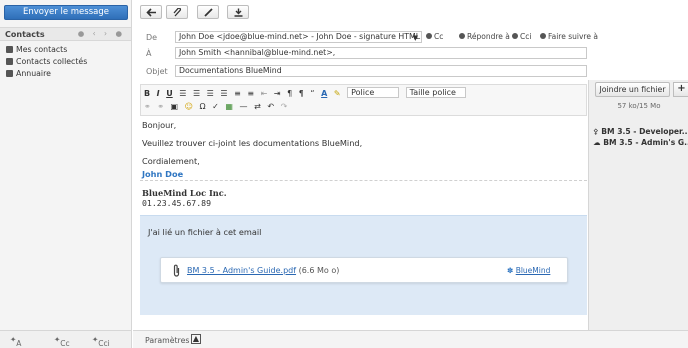  What do you see at coordinates (284, 106) in the screenshot?
I see `redo-icon: ↷` at bounding box center [284, 106].